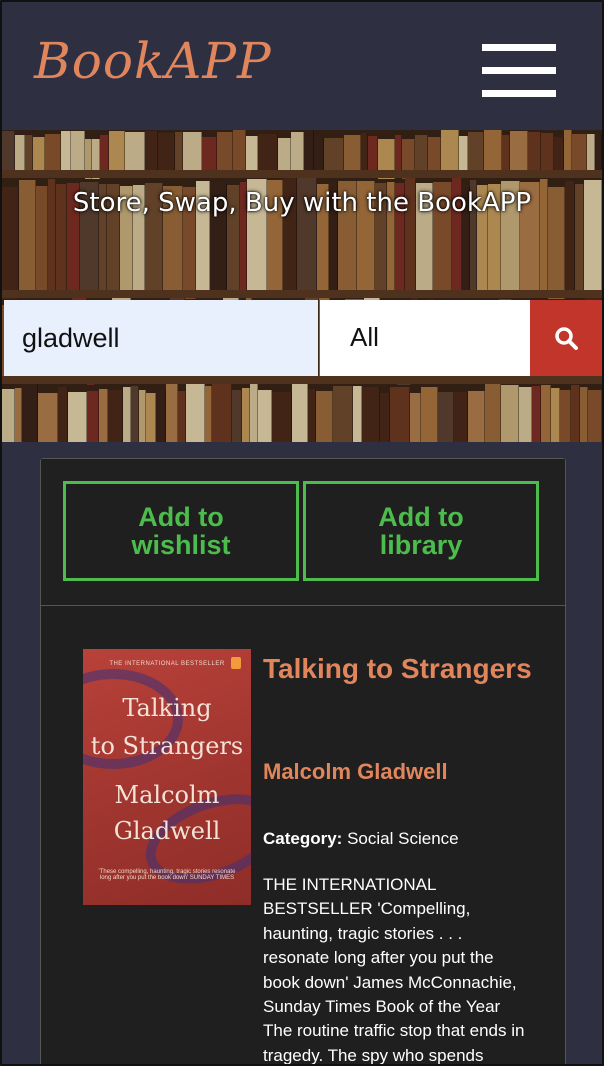  What do you see at coordinates (425, 338) in the screenshot?
I see `category-select: All` at bounding box center [425, 338].